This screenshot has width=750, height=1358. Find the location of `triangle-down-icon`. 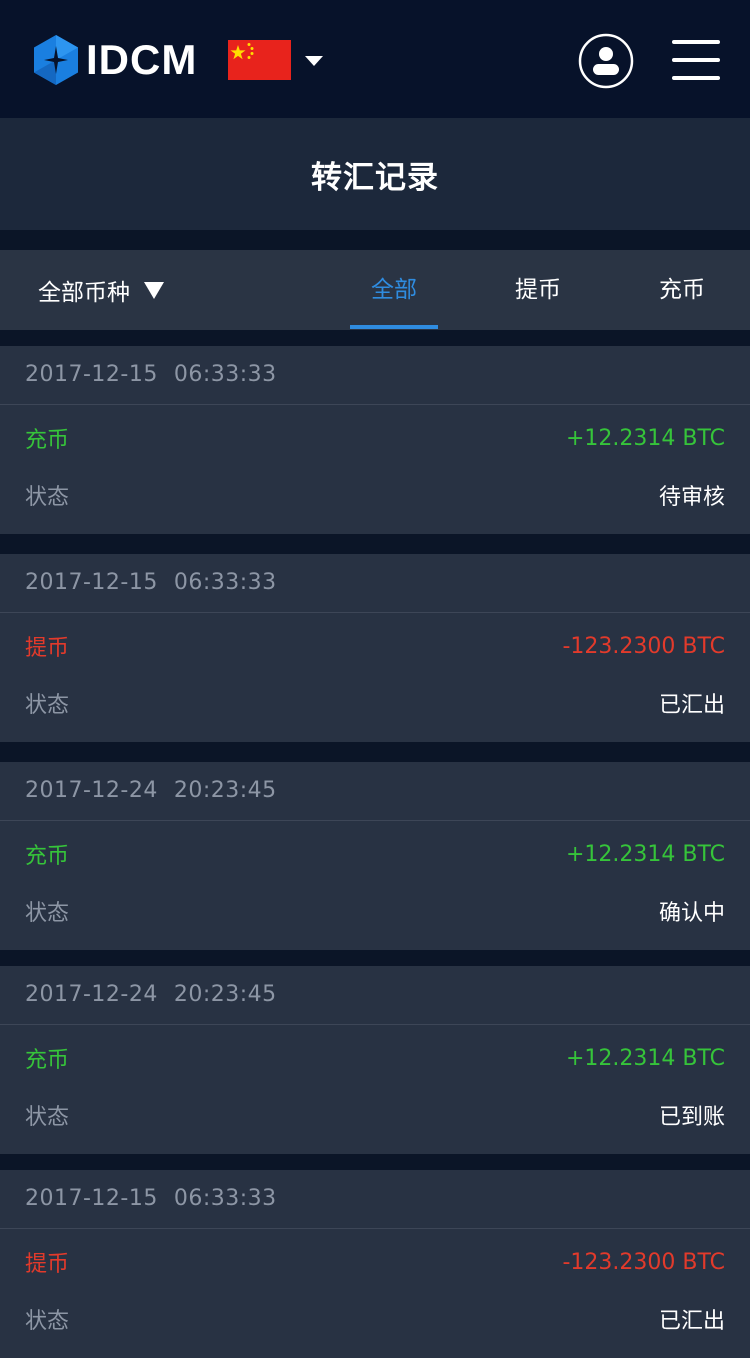

triangle-down-icon is located at coordinates (154, 290).